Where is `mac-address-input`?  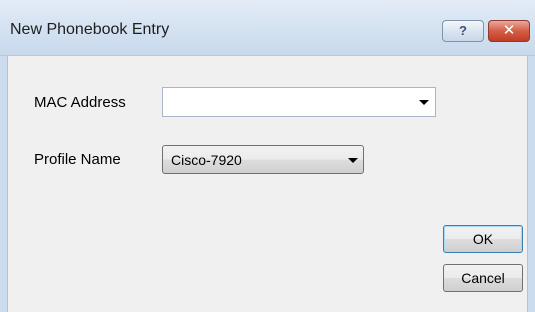
mac-address-input is located at coordinates (287, 102).